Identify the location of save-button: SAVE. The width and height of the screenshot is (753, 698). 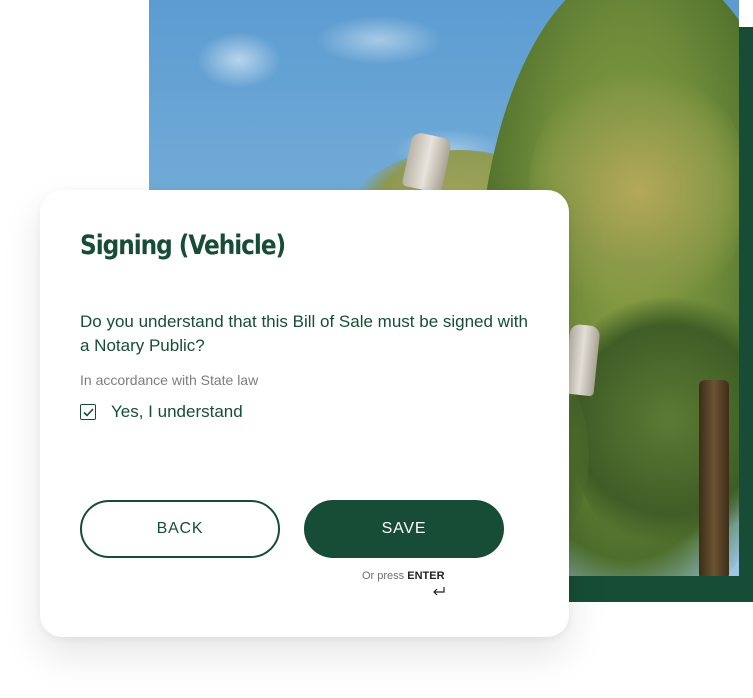
(404, 529).